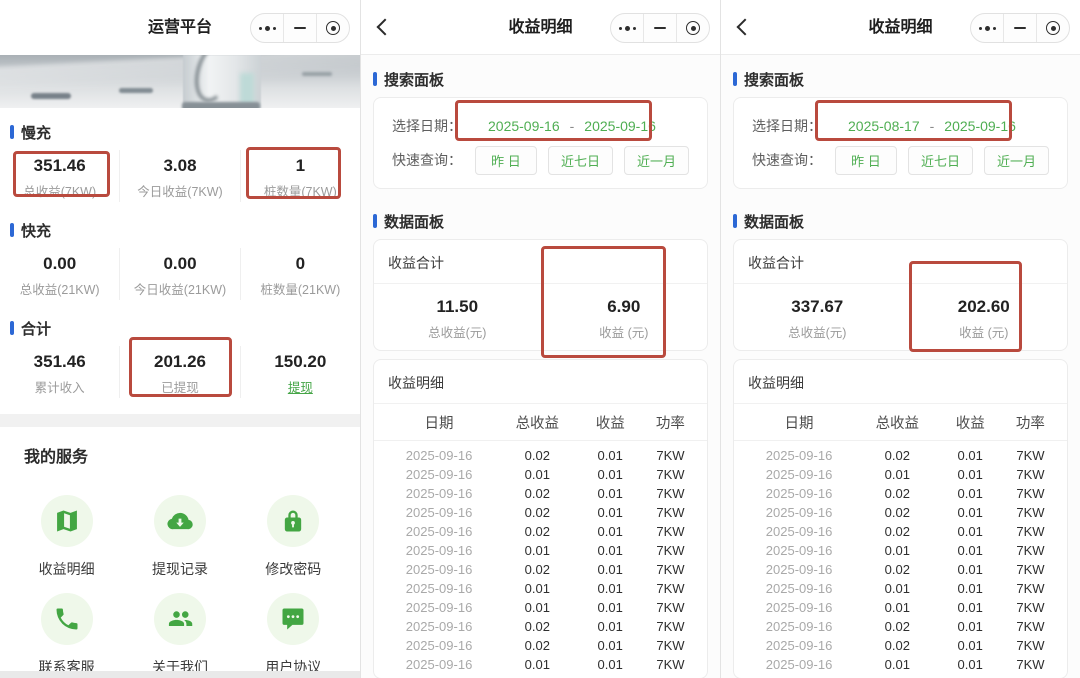 The width and height of the screenshot is (1080, 678). I want to click on navbar: 收益明细, so click(900, 27).